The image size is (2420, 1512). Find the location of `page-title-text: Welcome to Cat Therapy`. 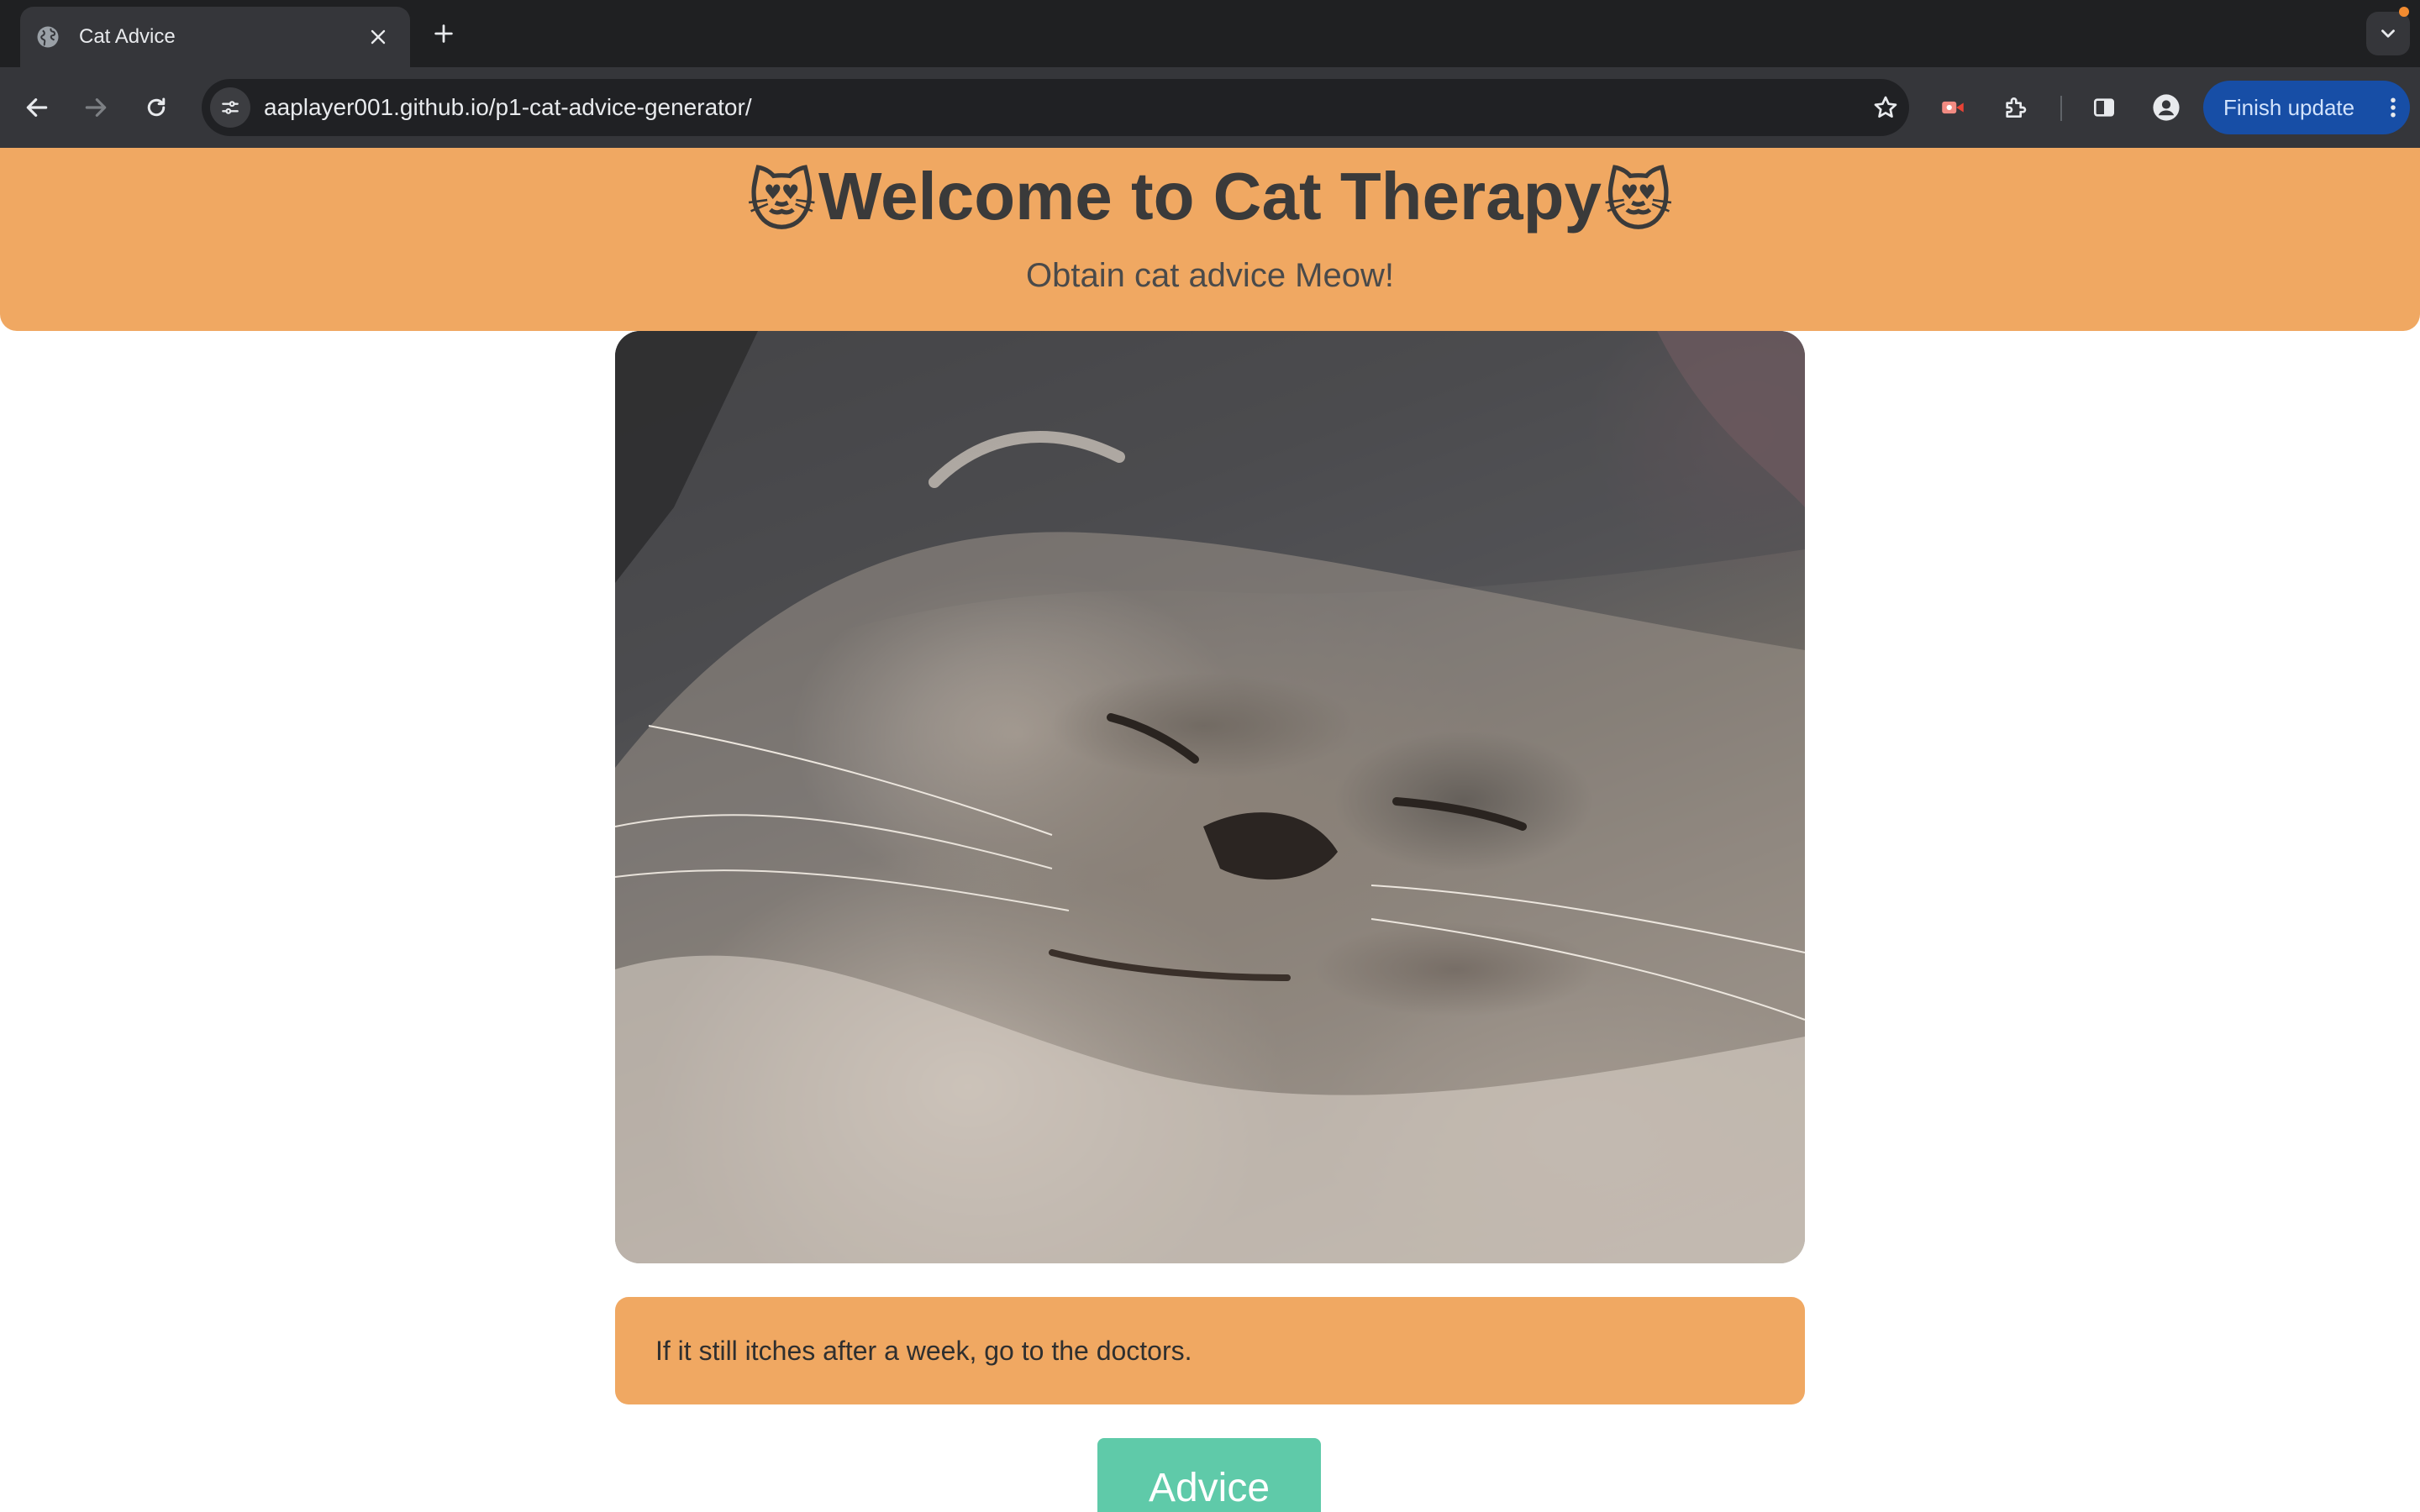

page-title-text: Welcome to Cat Therapy is located at coordinates (1210, 196).